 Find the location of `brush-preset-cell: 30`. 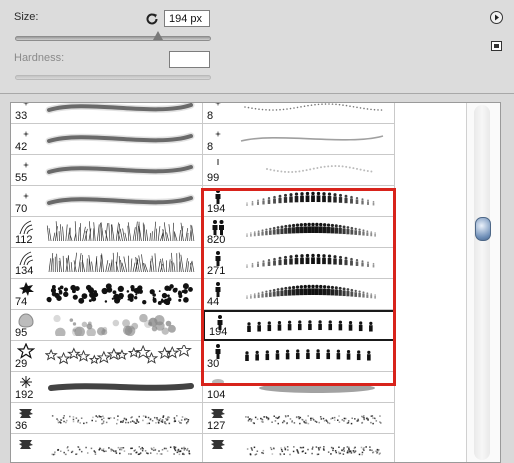

brush-preset-cell: 30 is located at coordinates (299, 356).